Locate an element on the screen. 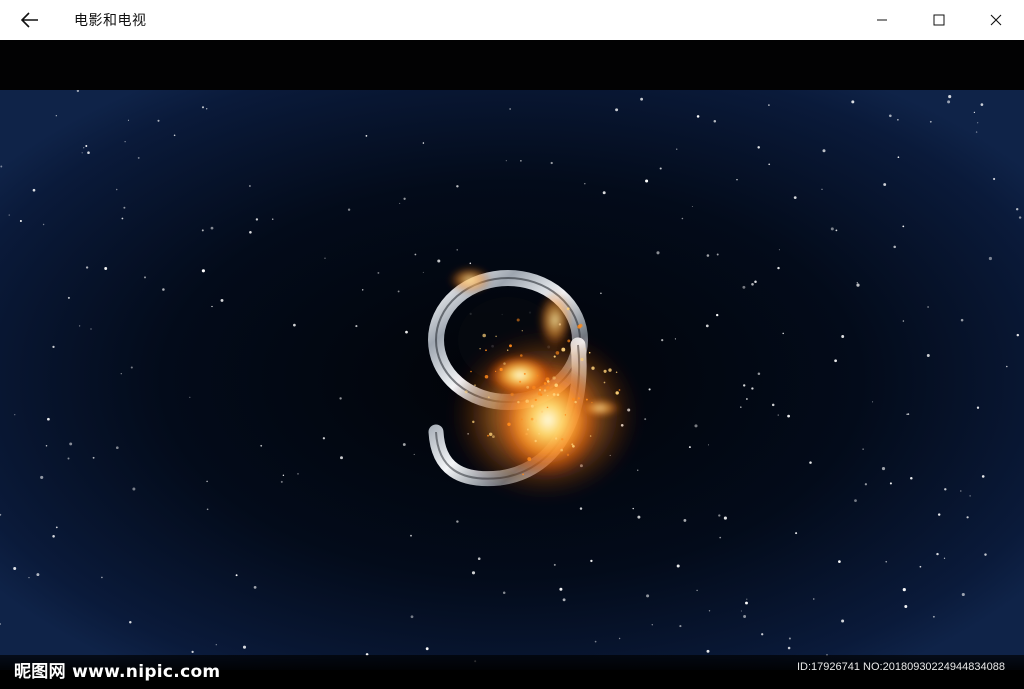 Image resolution: width=1024 pixels, height=689 pixels. maximize-icon is located at coordinates (938, 20).